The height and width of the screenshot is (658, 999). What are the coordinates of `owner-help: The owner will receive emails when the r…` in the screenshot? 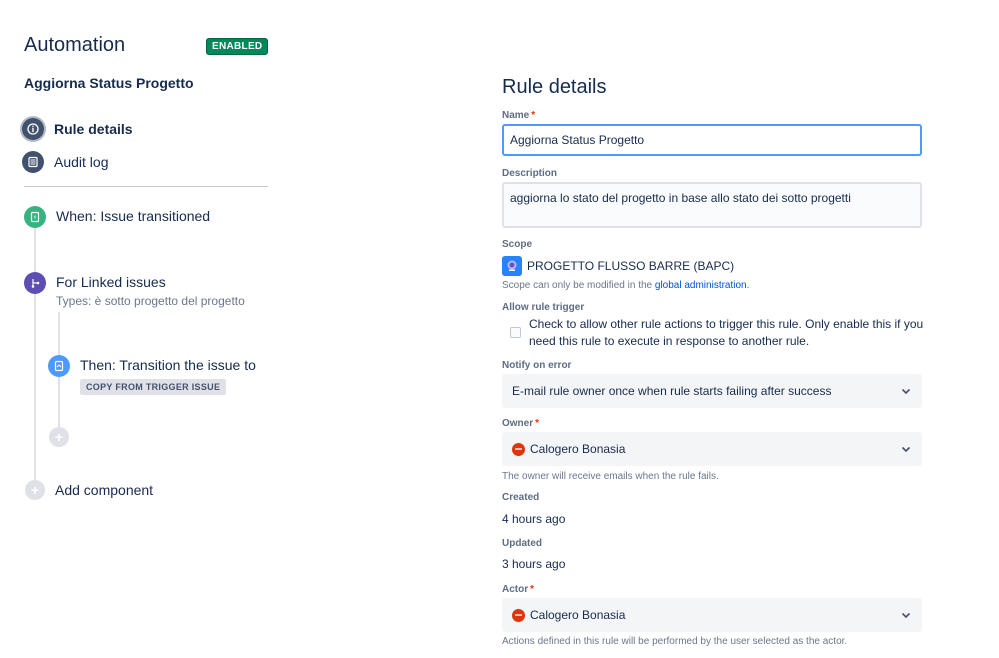 It's located at (610, 476).